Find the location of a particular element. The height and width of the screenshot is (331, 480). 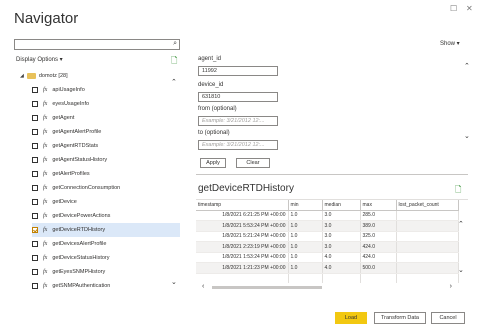

collapse-arrow-icon: ◢ is located at coordinates (22, 76).